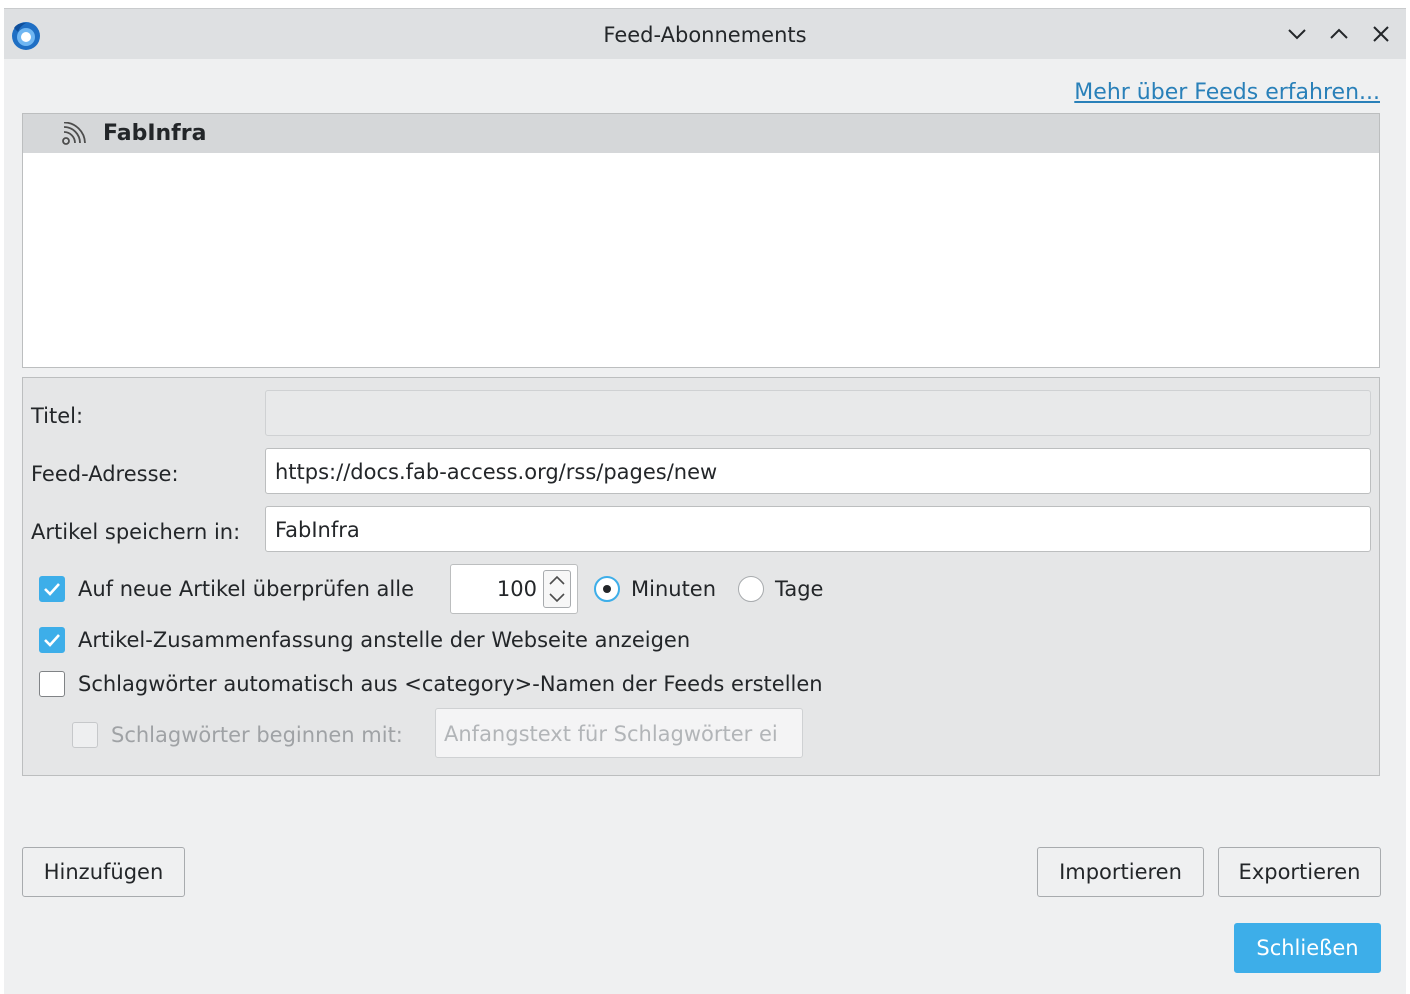 The image size is (1410, 994). I want to click on title-field, so click(818, 413).